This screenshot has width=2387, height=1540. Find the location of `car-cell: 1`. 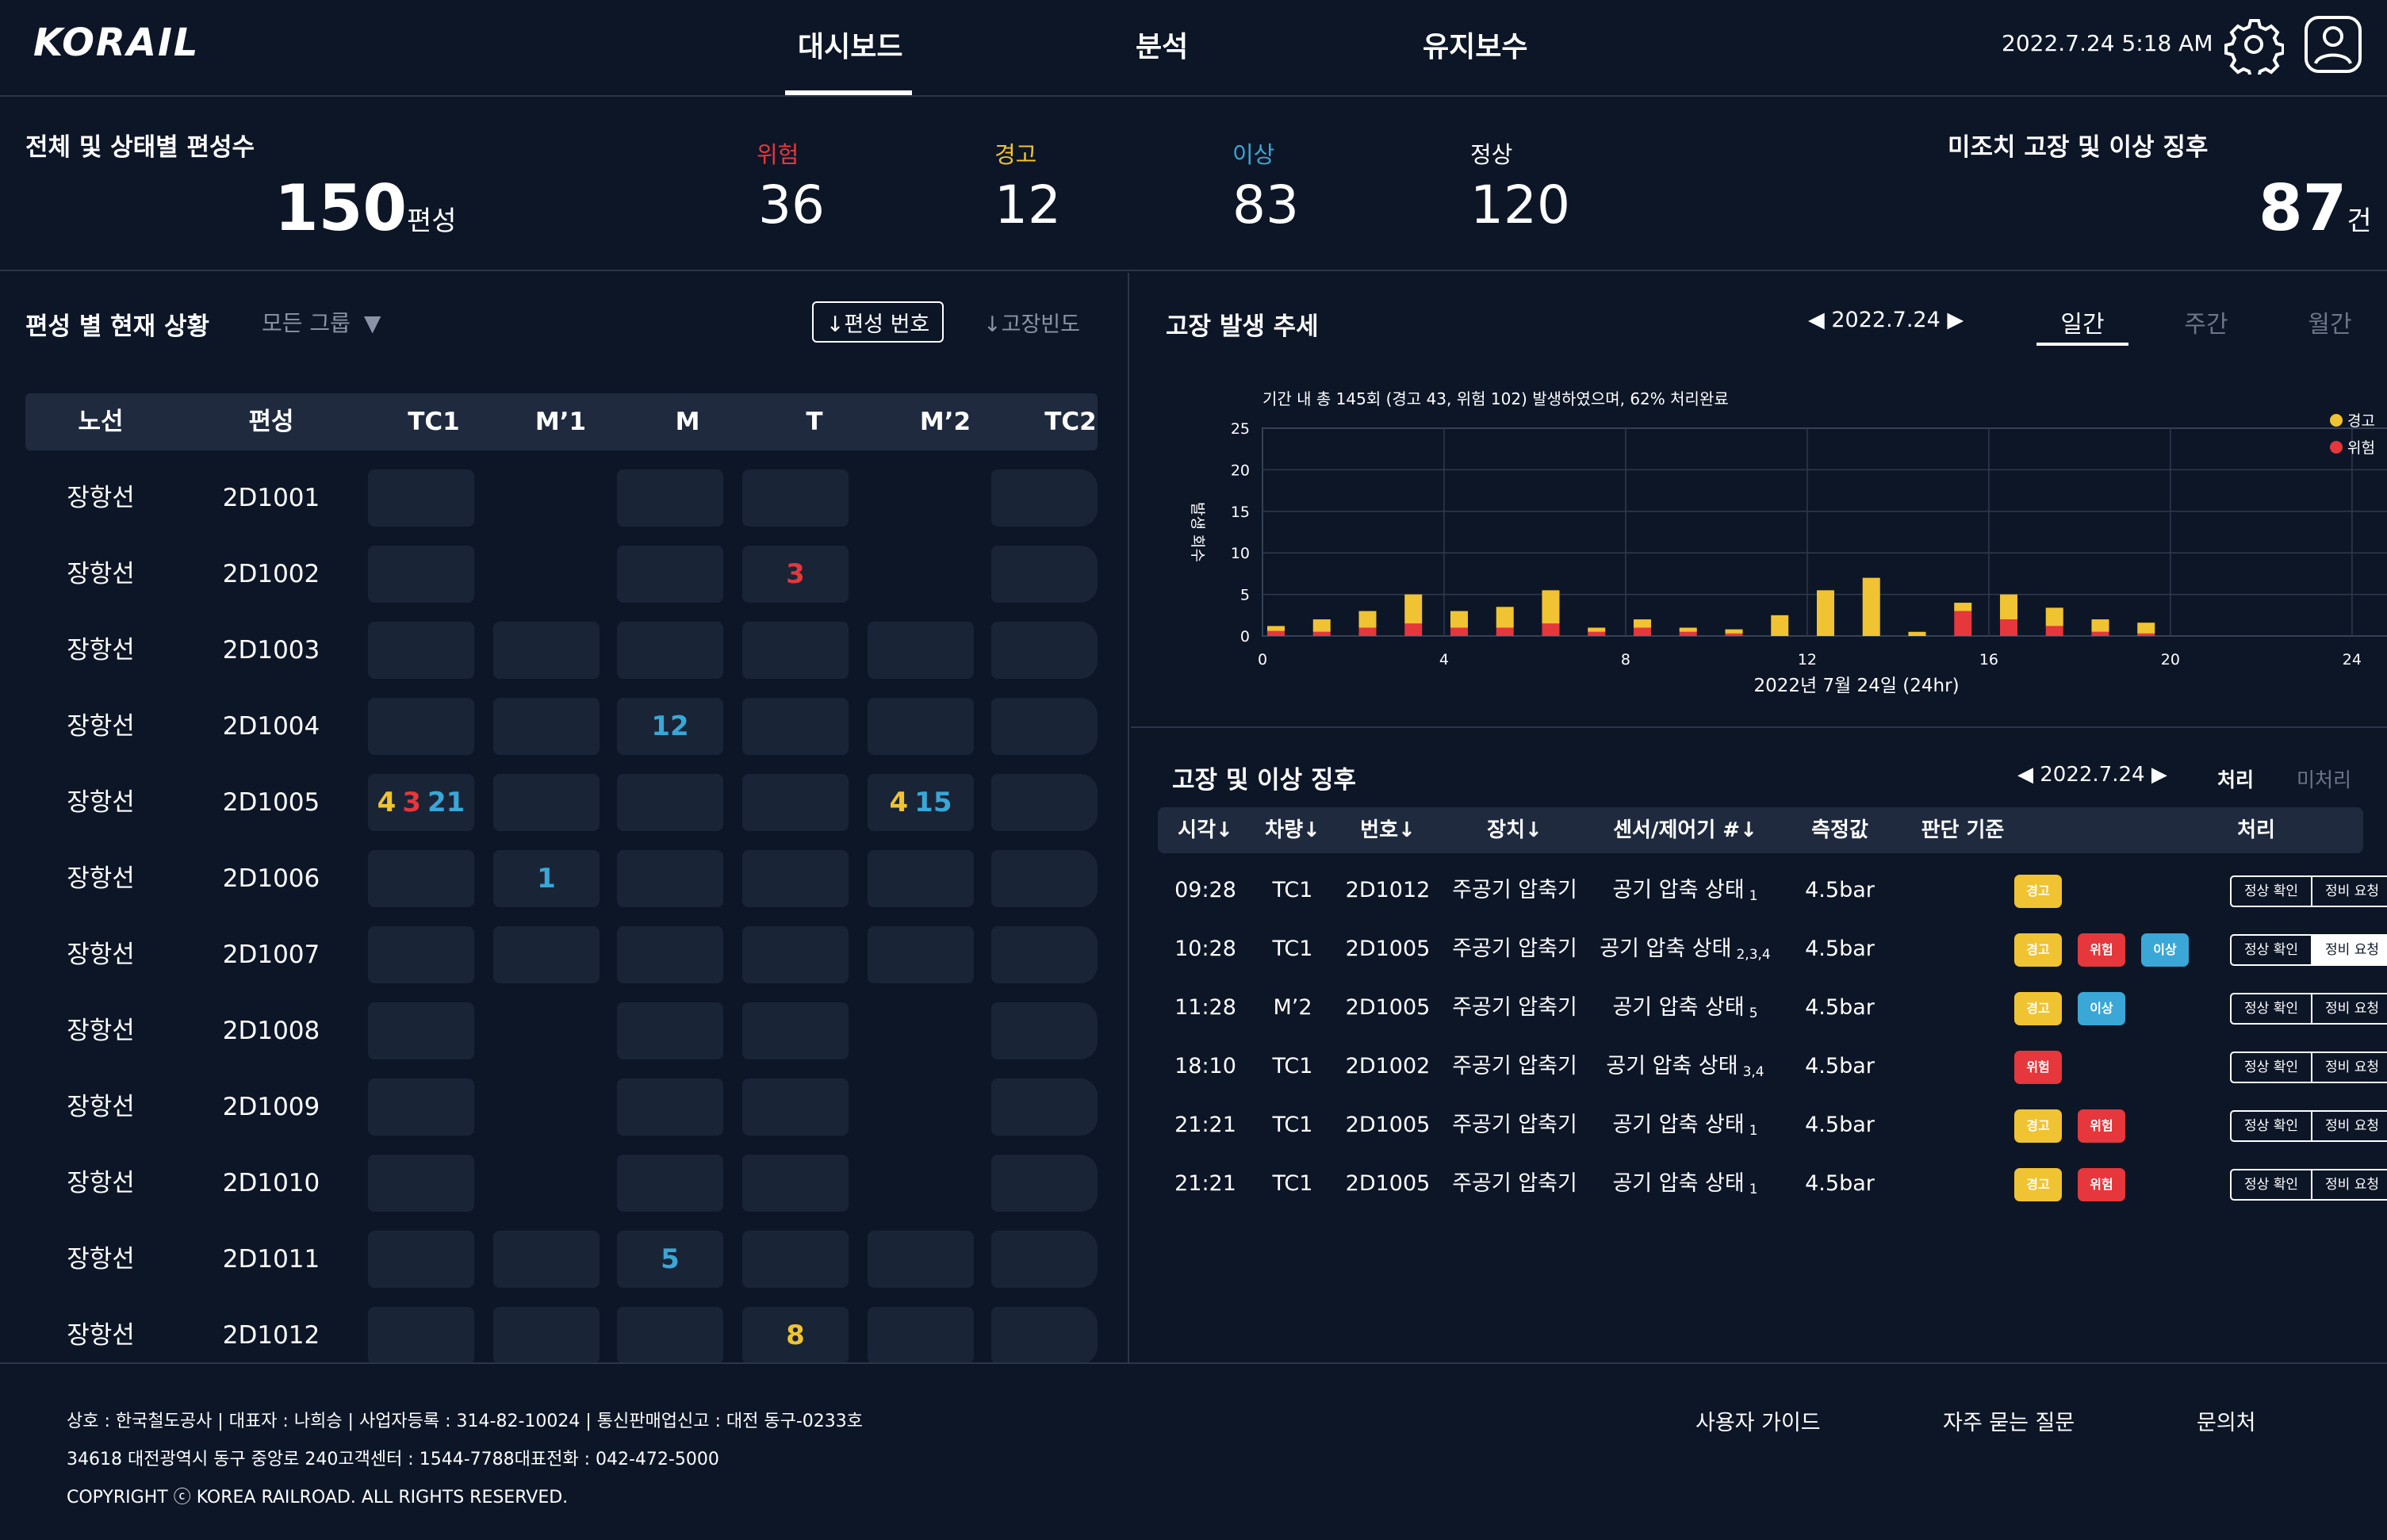

car-cell: 1 is located at coordinates (546, 878).